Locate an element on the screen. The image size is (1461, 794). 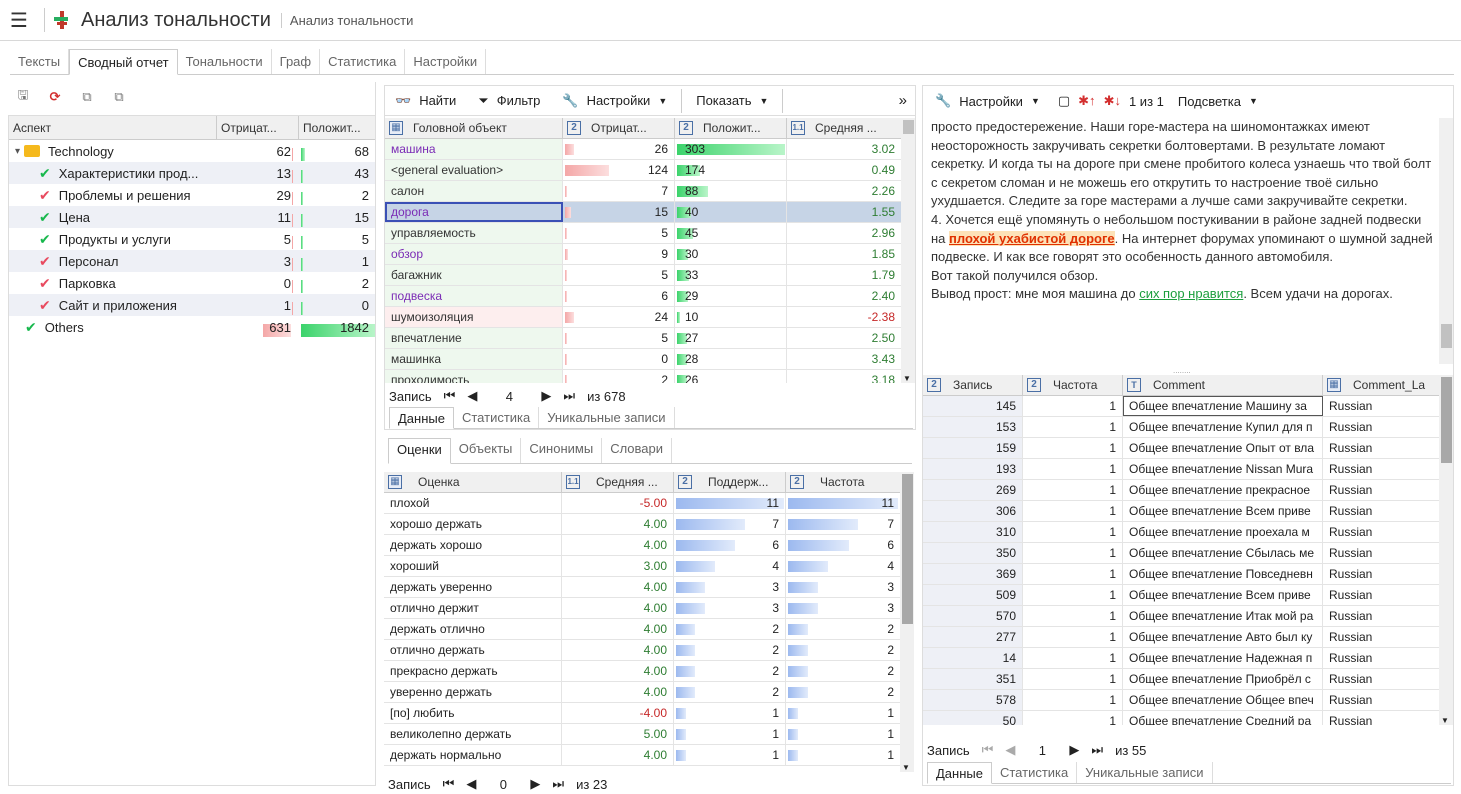
table-row: держать нормально 4.00 1 1 is located at coordinates (642, 755).